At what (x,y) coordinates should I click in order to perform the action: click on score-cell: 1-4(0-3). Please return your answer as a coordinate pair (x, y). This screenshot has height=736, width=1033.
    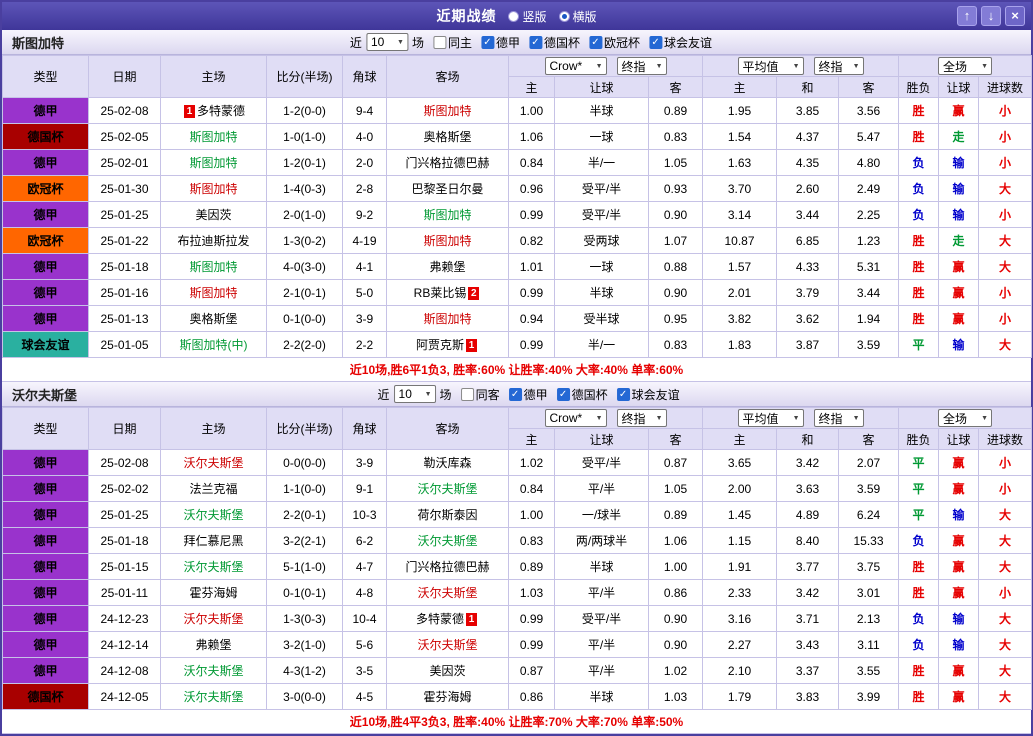
    Looking at the image, I should click on (304, 188).